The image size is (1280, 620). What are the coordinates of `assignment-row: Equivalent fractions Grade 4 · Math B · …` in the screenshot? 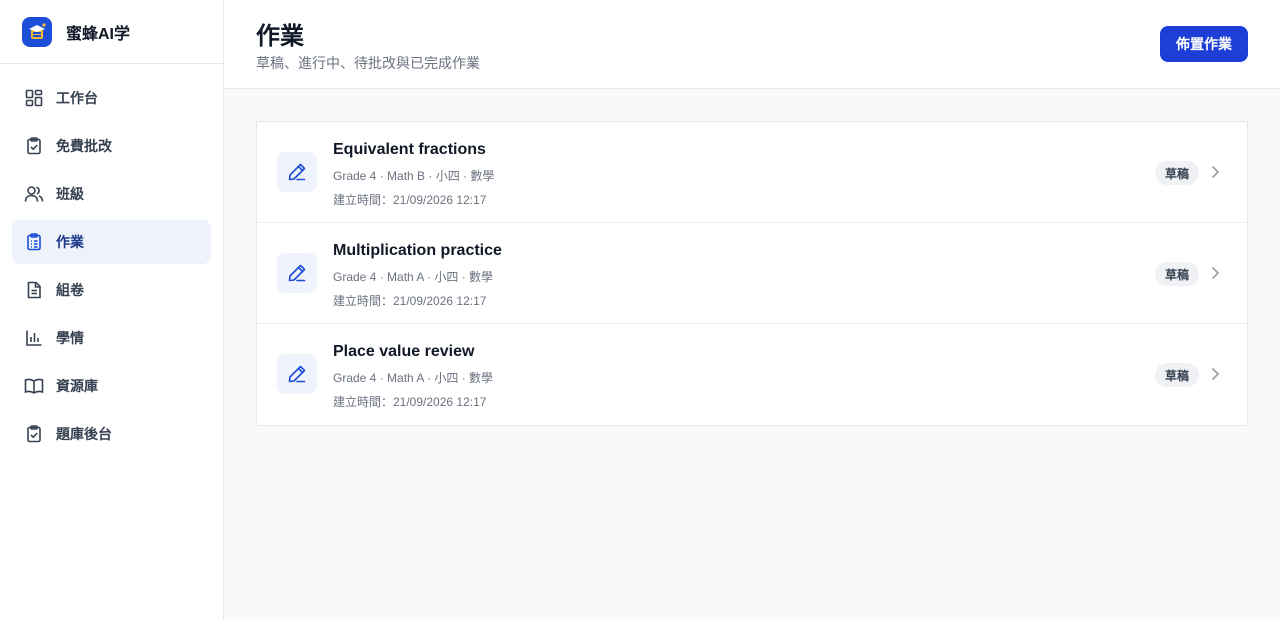 It's located at (752, 172).